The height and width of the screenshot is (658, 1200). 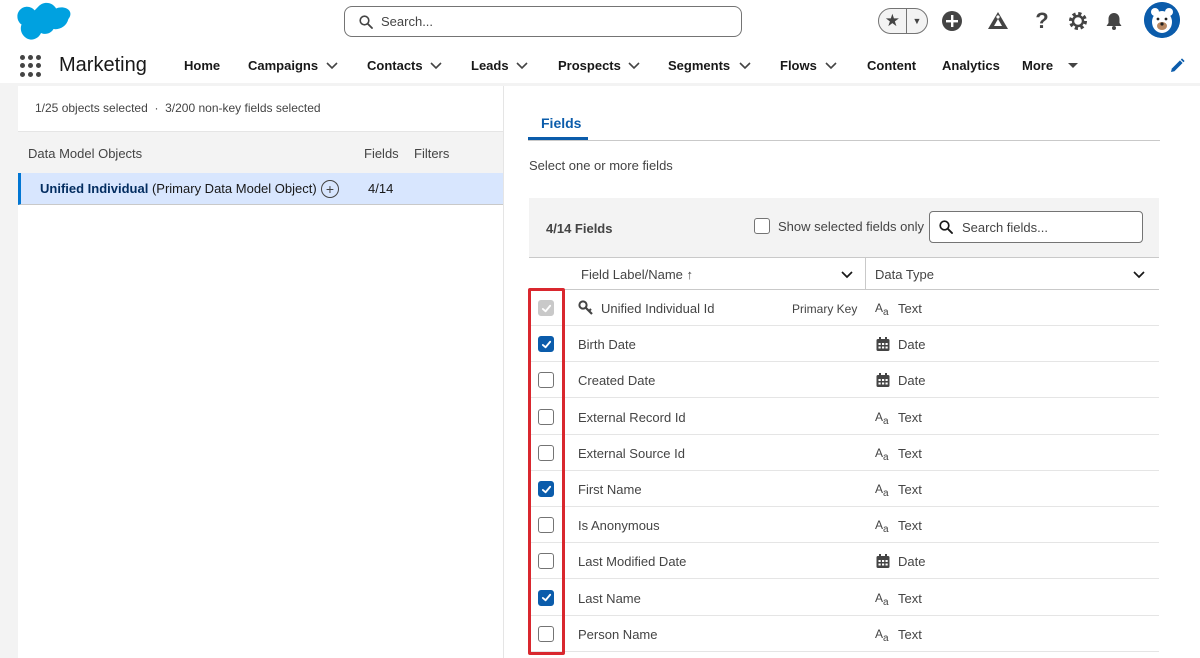 What do you see at coordinates (1114, 21) in the screenshot?
I see `bell-icon` at bounding box center [1114, 21].